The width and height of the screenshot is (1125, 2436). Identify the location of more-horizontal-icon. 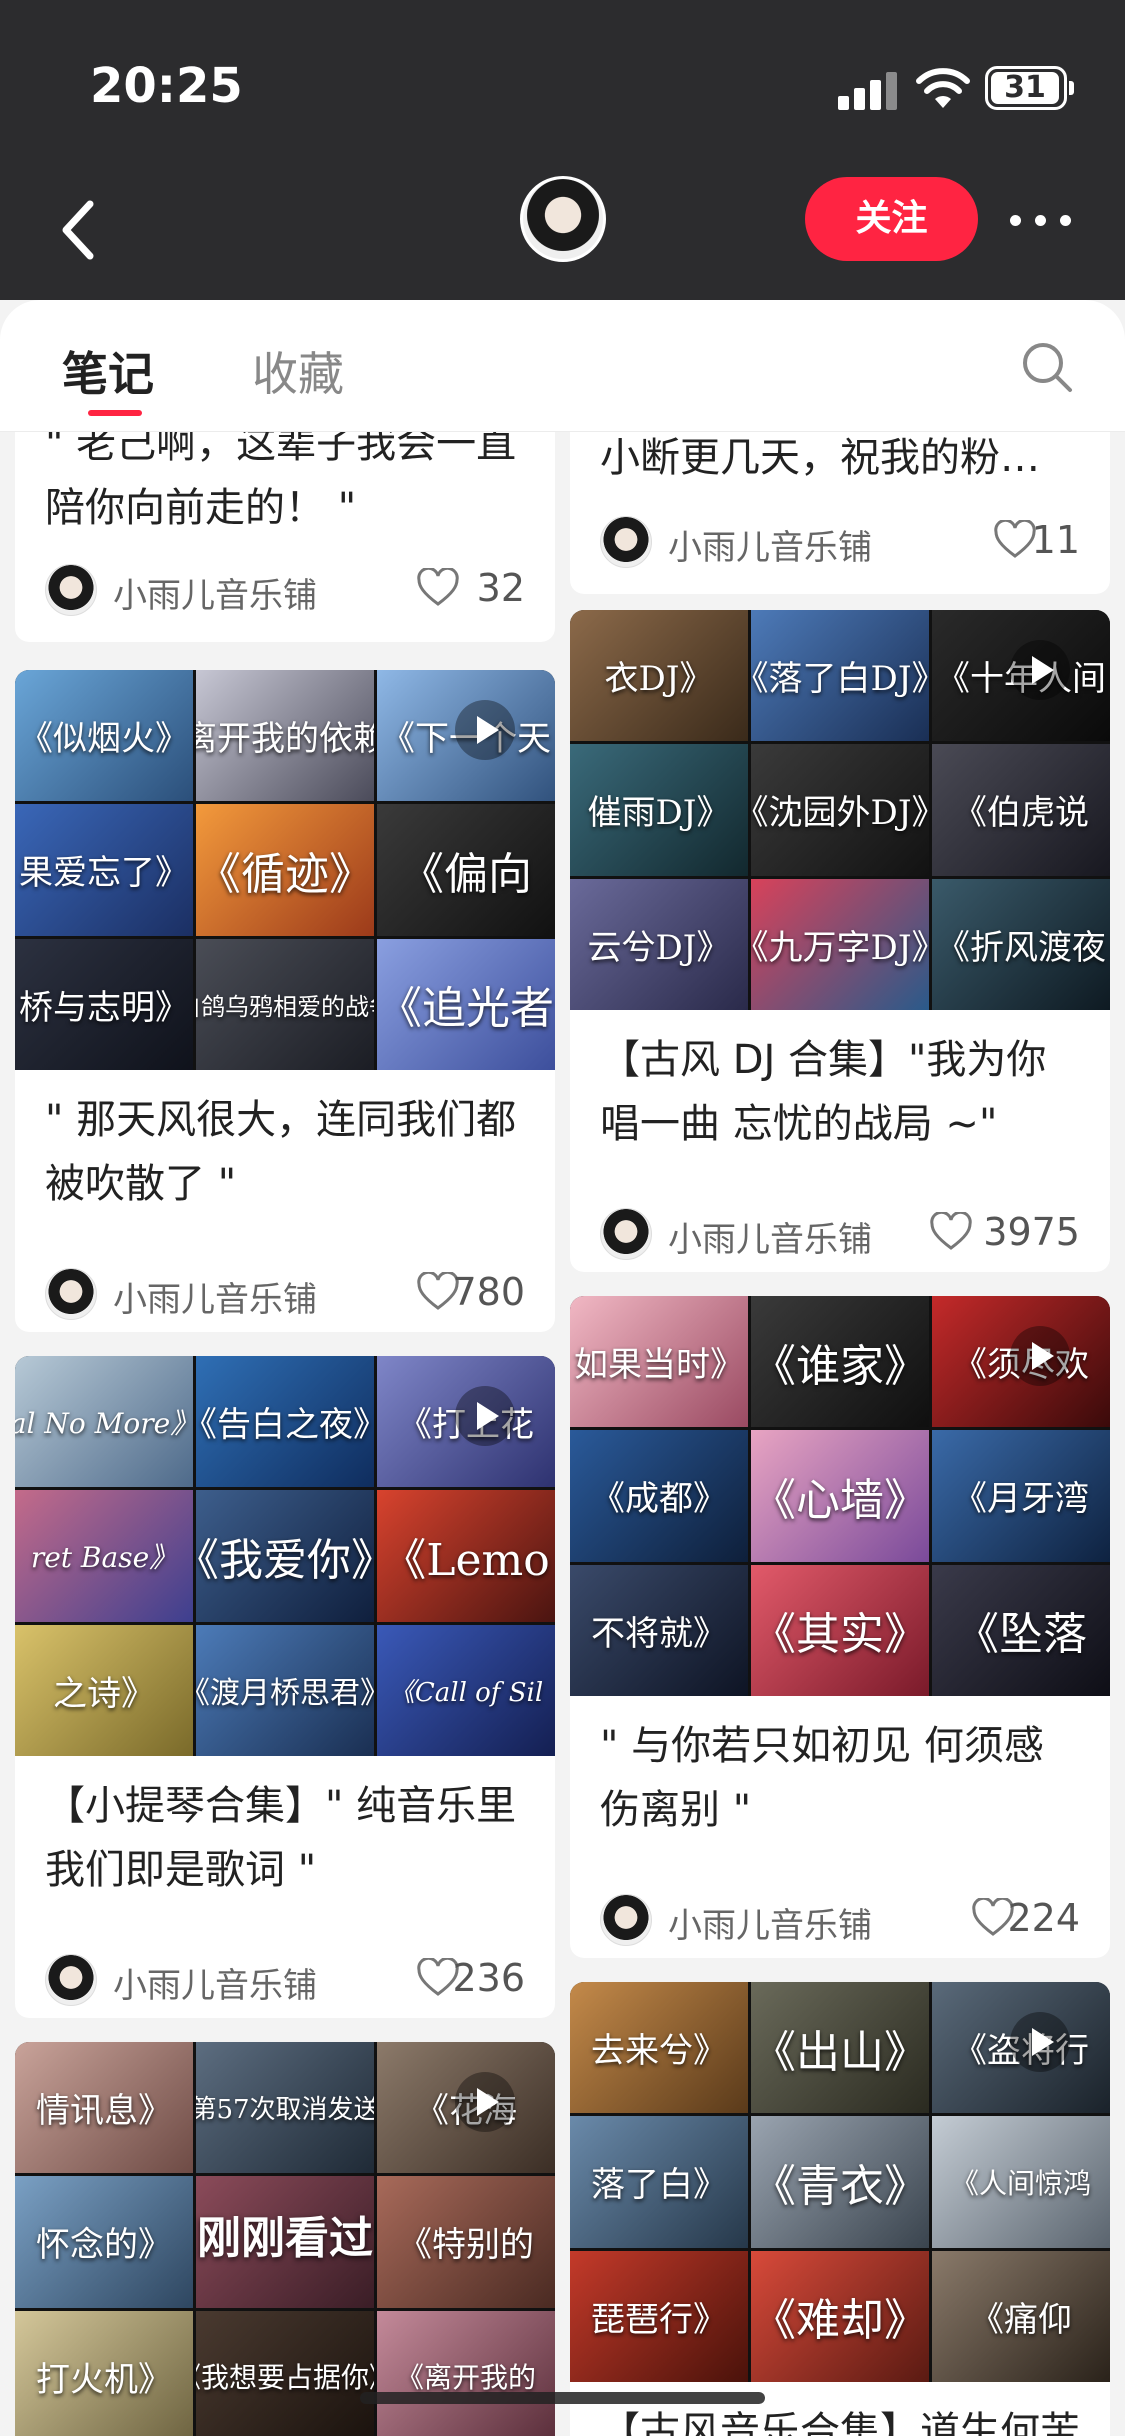
(1041, 221).